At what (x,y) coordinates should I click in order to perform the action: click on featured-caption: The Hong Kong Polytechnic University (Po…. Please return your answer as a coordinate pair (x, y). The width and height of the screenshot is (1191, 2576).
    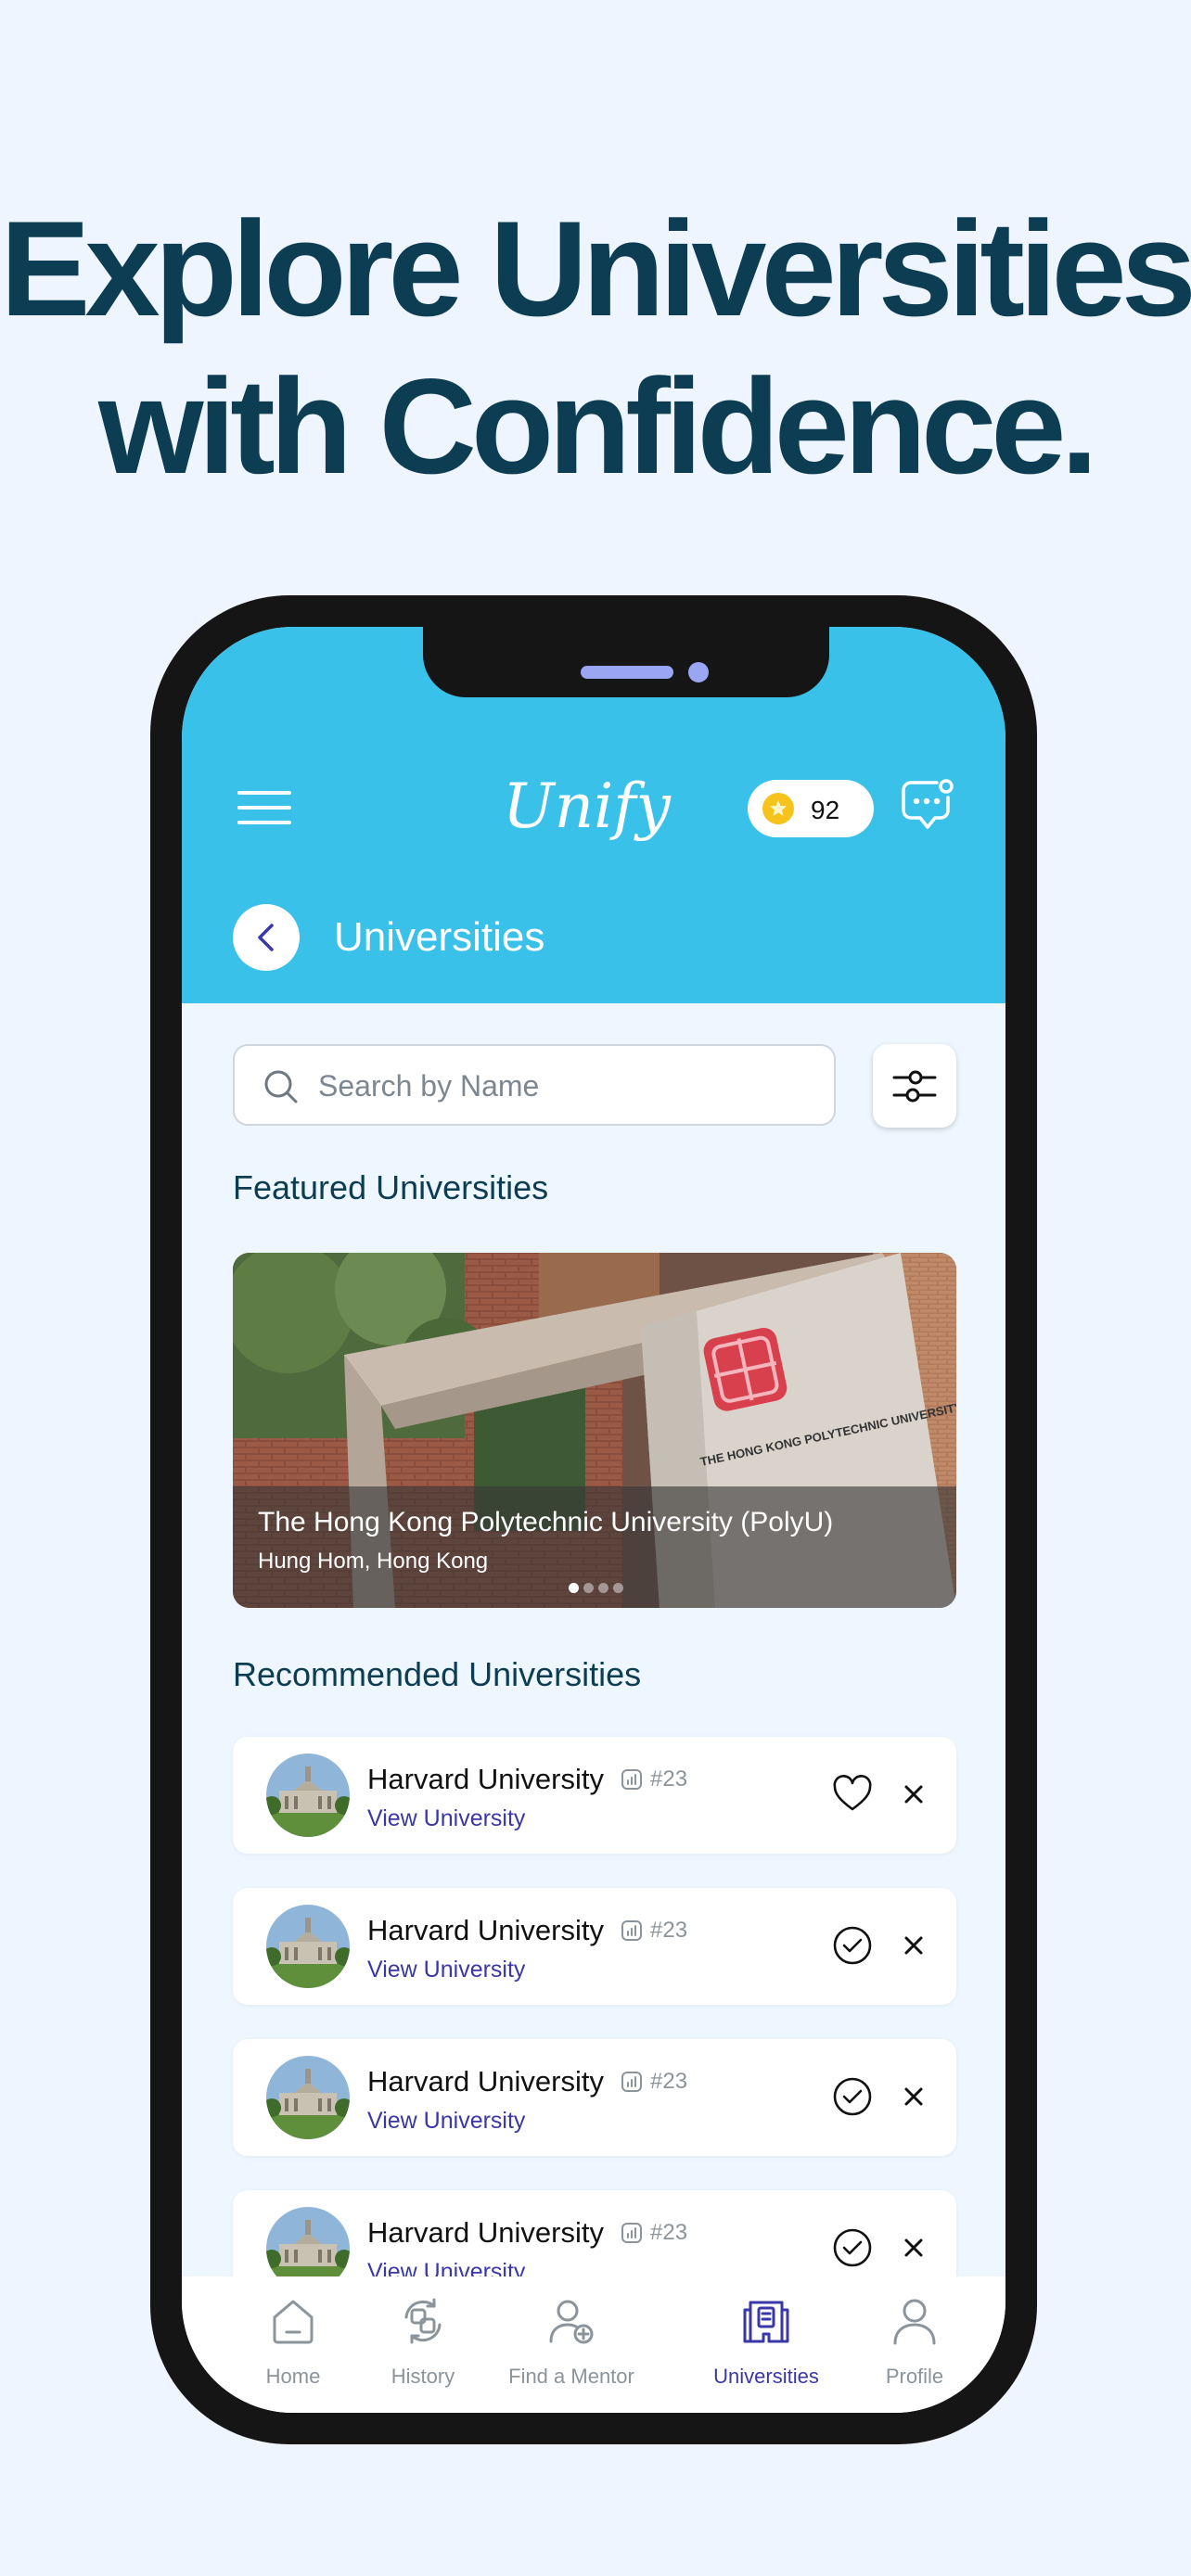
    Looking at the image, I should click on (594, 1547).